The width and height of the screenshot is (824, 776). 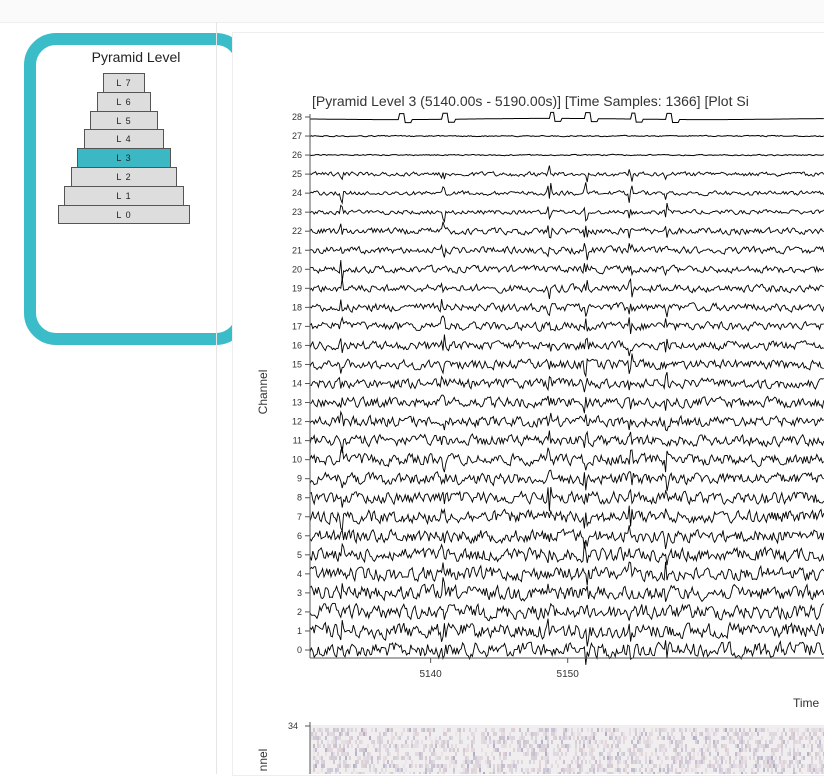 What do you see at coordinates (124, 101) in the screenshot?
I see `pyramid-level-l6: L 6` at bounding box center [124, 101].